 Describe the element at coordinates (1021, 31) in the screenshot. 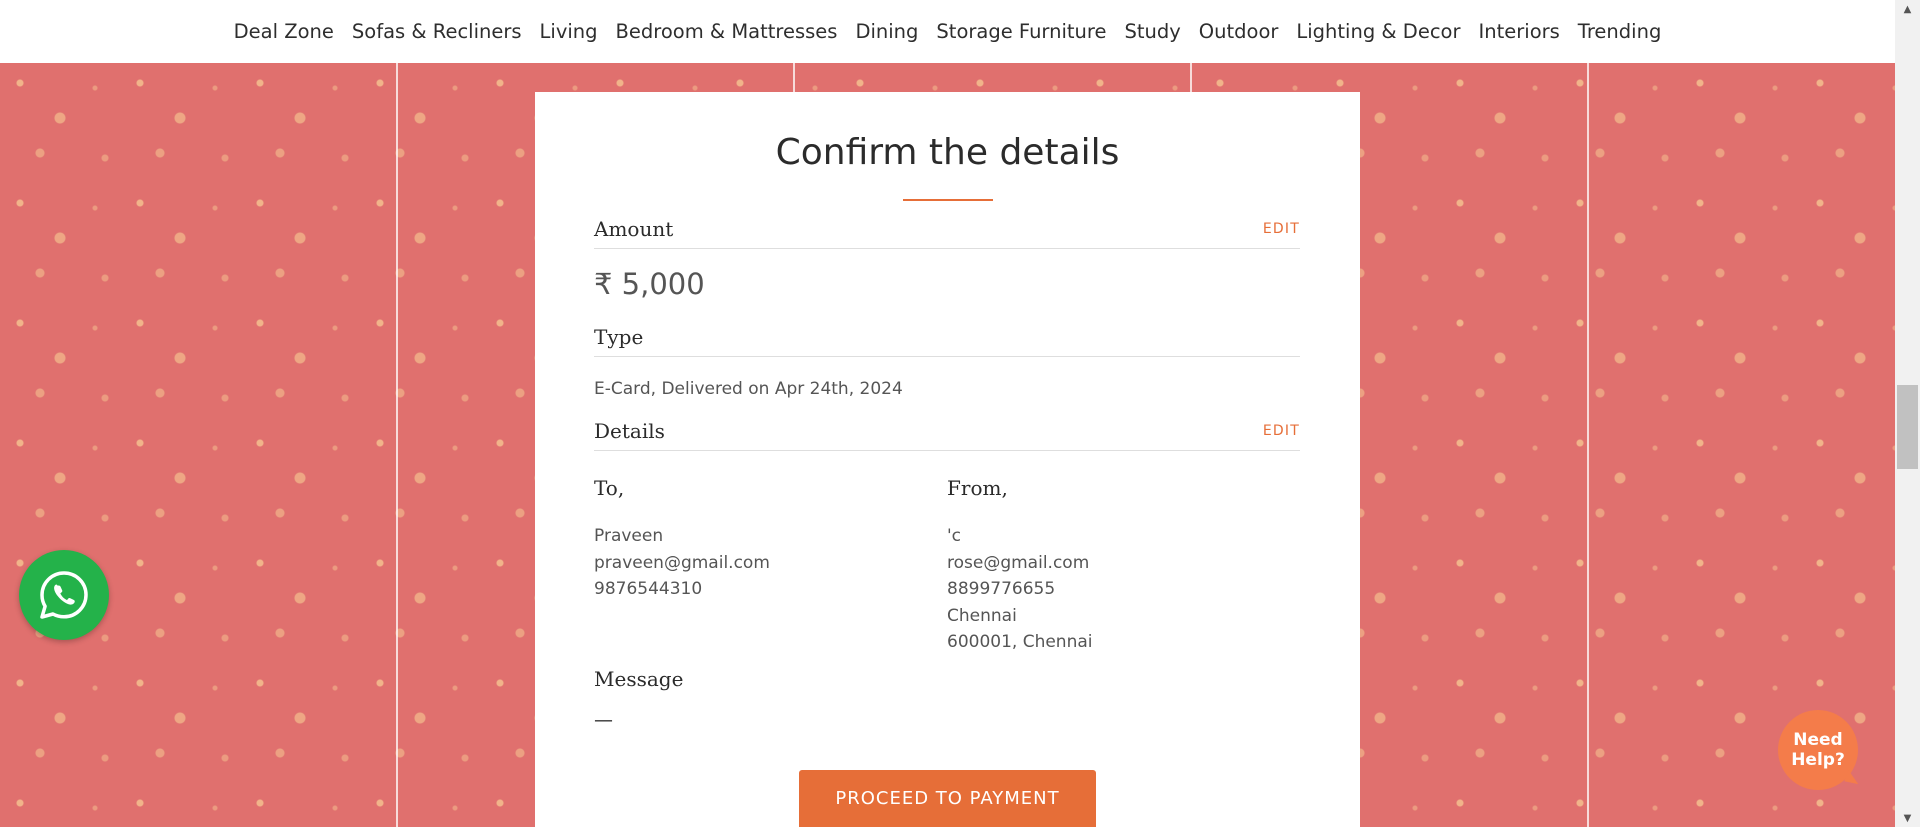

I see `nav-item-storage-furniture: Storage Furniture` at that location.